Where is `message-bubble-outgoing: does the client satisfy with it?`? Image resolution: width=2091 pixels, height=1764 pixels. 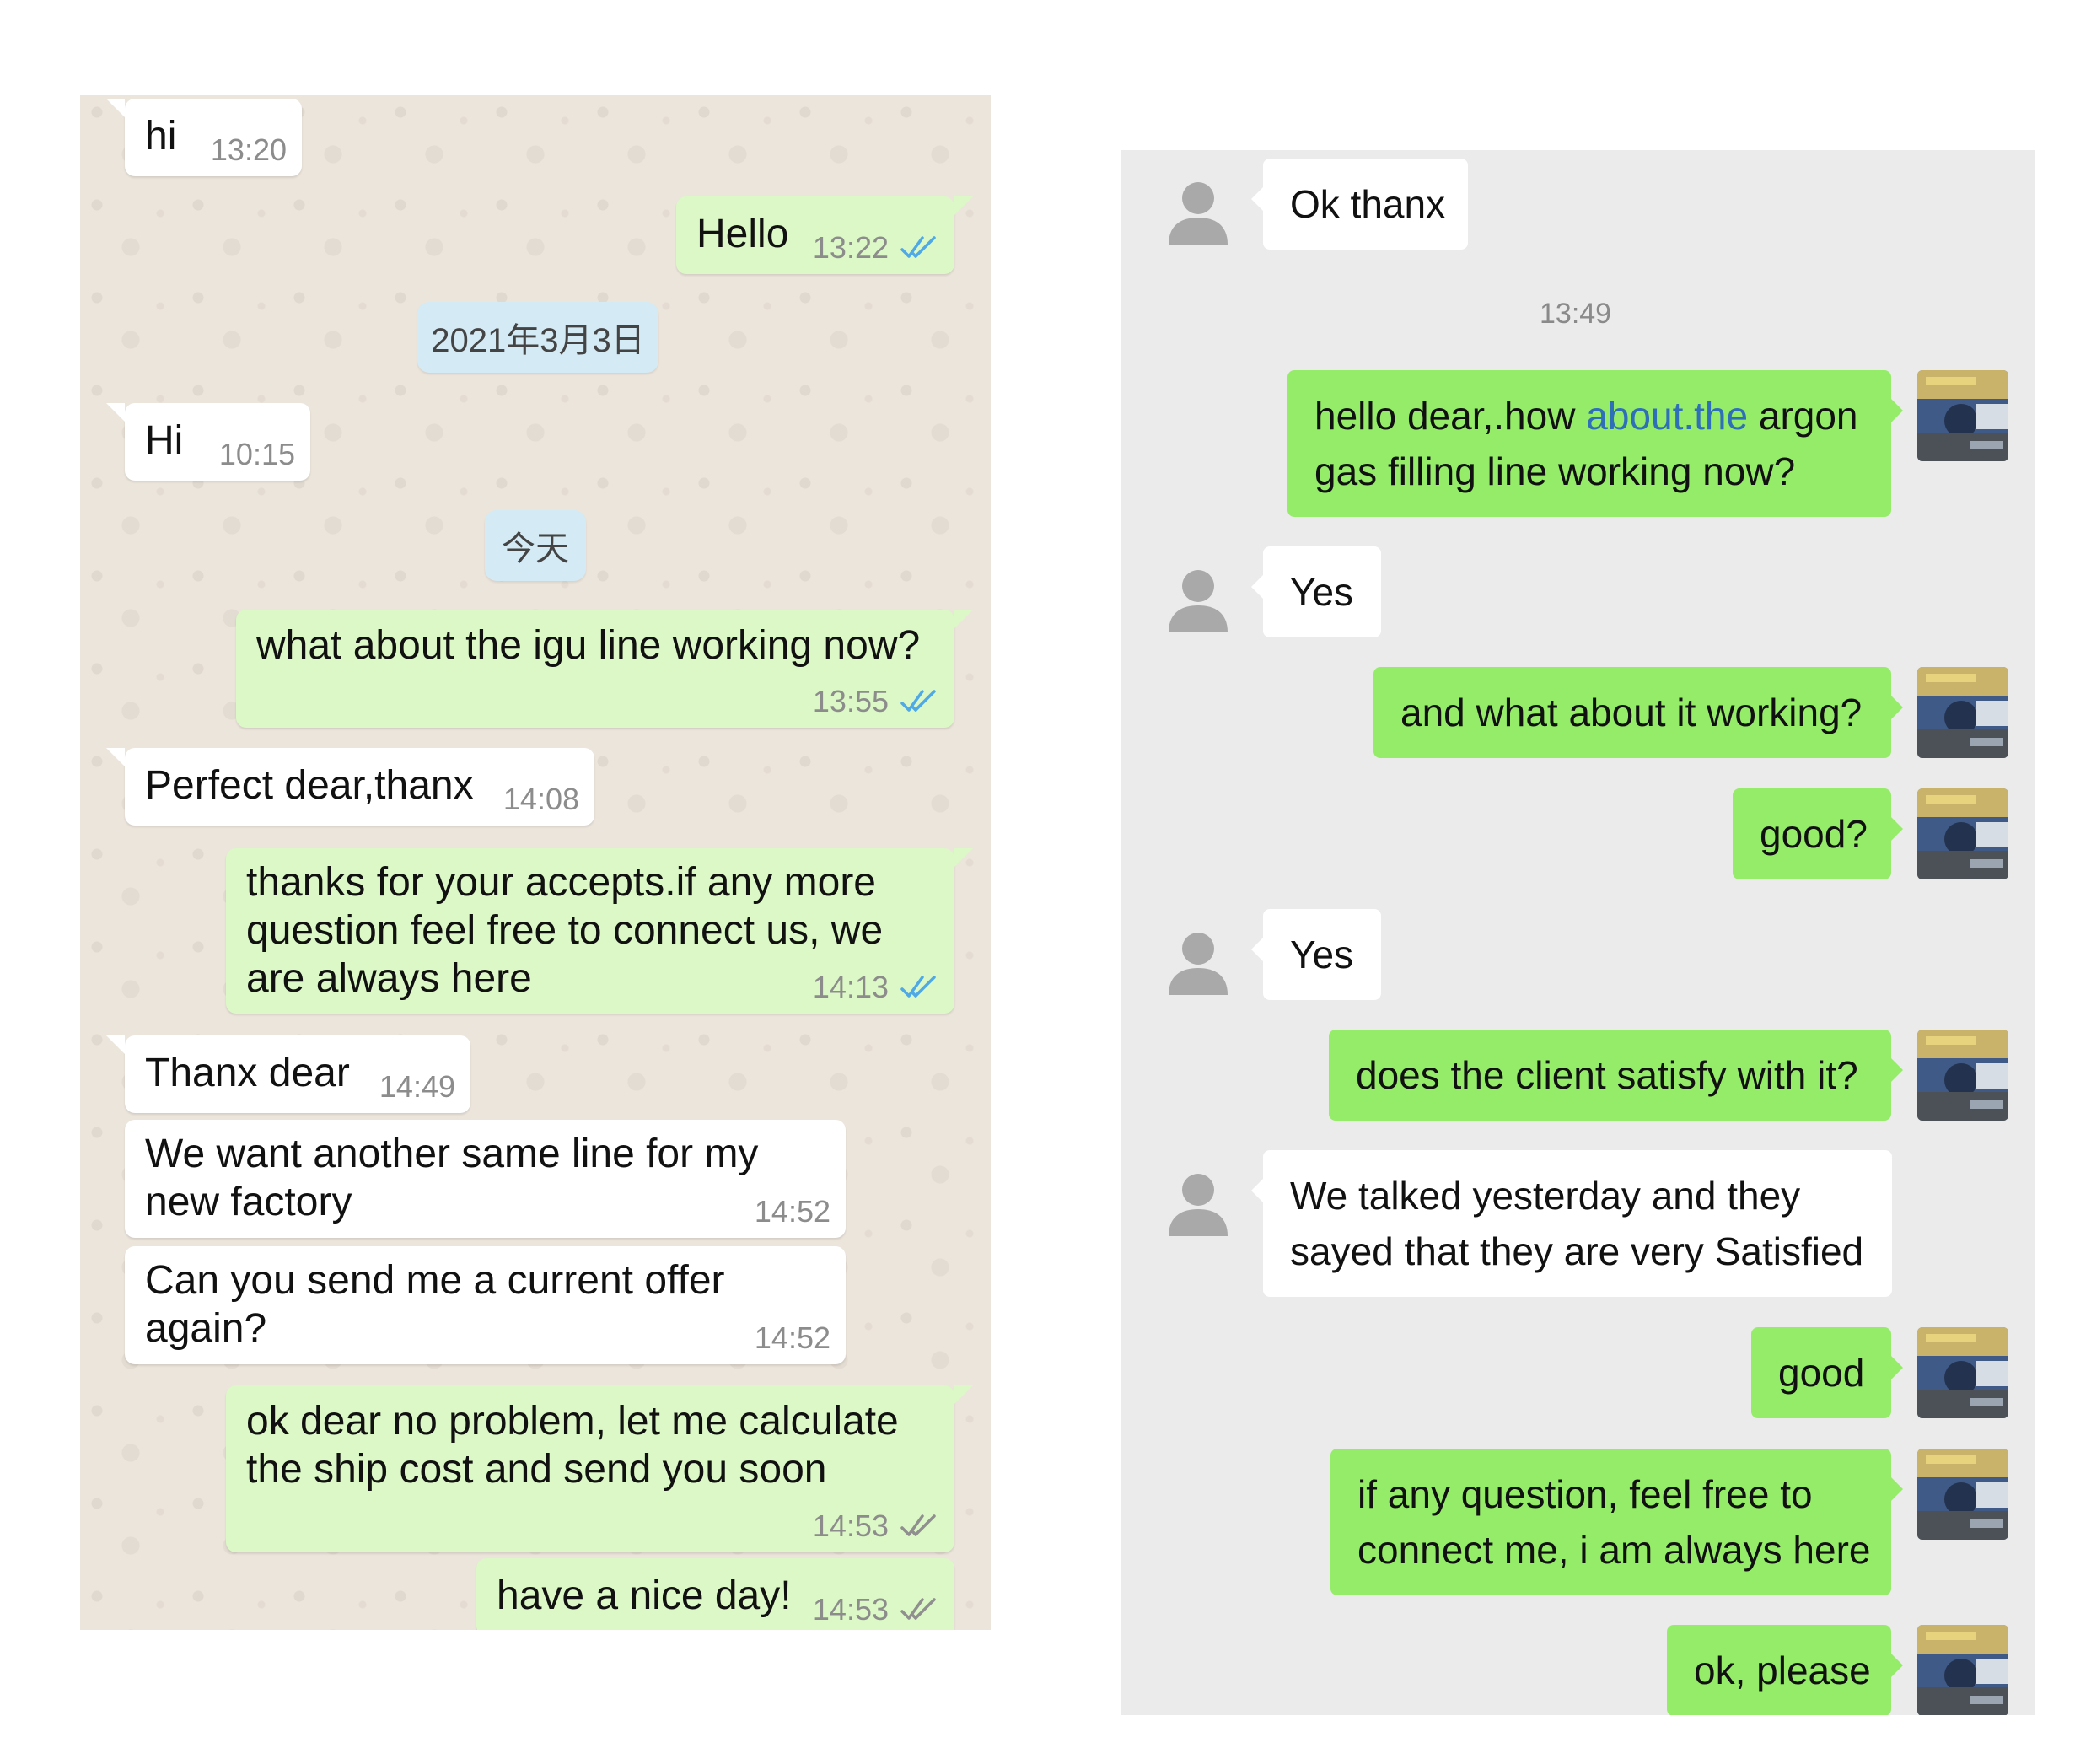
message-bubble-outgoing: does the client satisfy with it? is located at coordinates (1616, 1075).